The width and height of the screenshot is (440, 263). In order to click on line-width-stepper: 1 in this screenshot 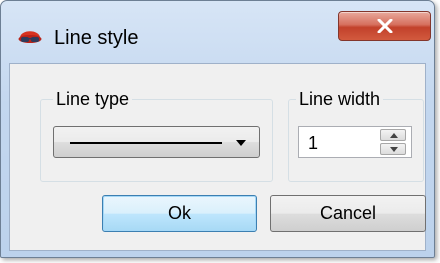, I will do `click(355, 142)`.